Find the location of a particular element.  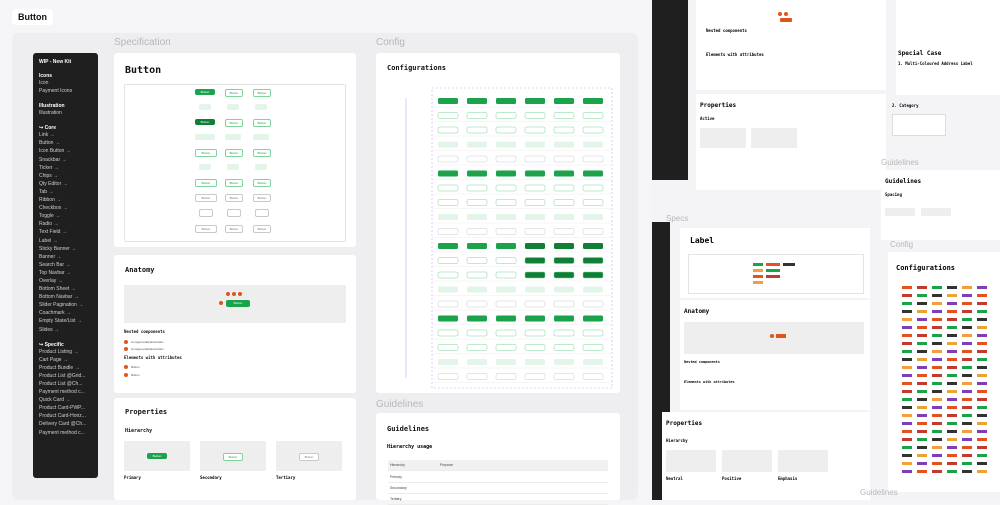

sidebar-item-illustration: Illustration is located at coordinates (65, 113).